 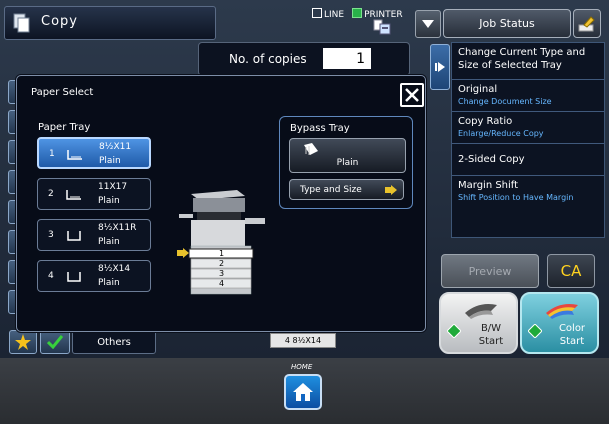 I want to click on side-menu-toggle, so click(x=440, y=67).